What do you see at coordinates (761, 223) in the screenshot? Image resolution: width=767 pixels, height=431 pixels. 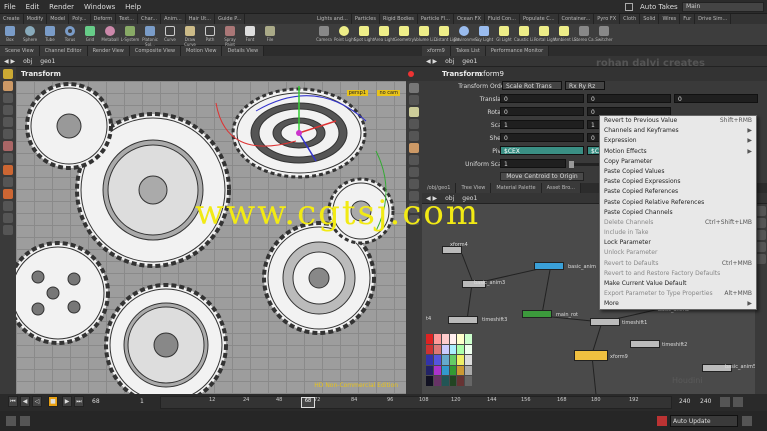 I see `net-grid-icon` at bounding box center [761, 223].